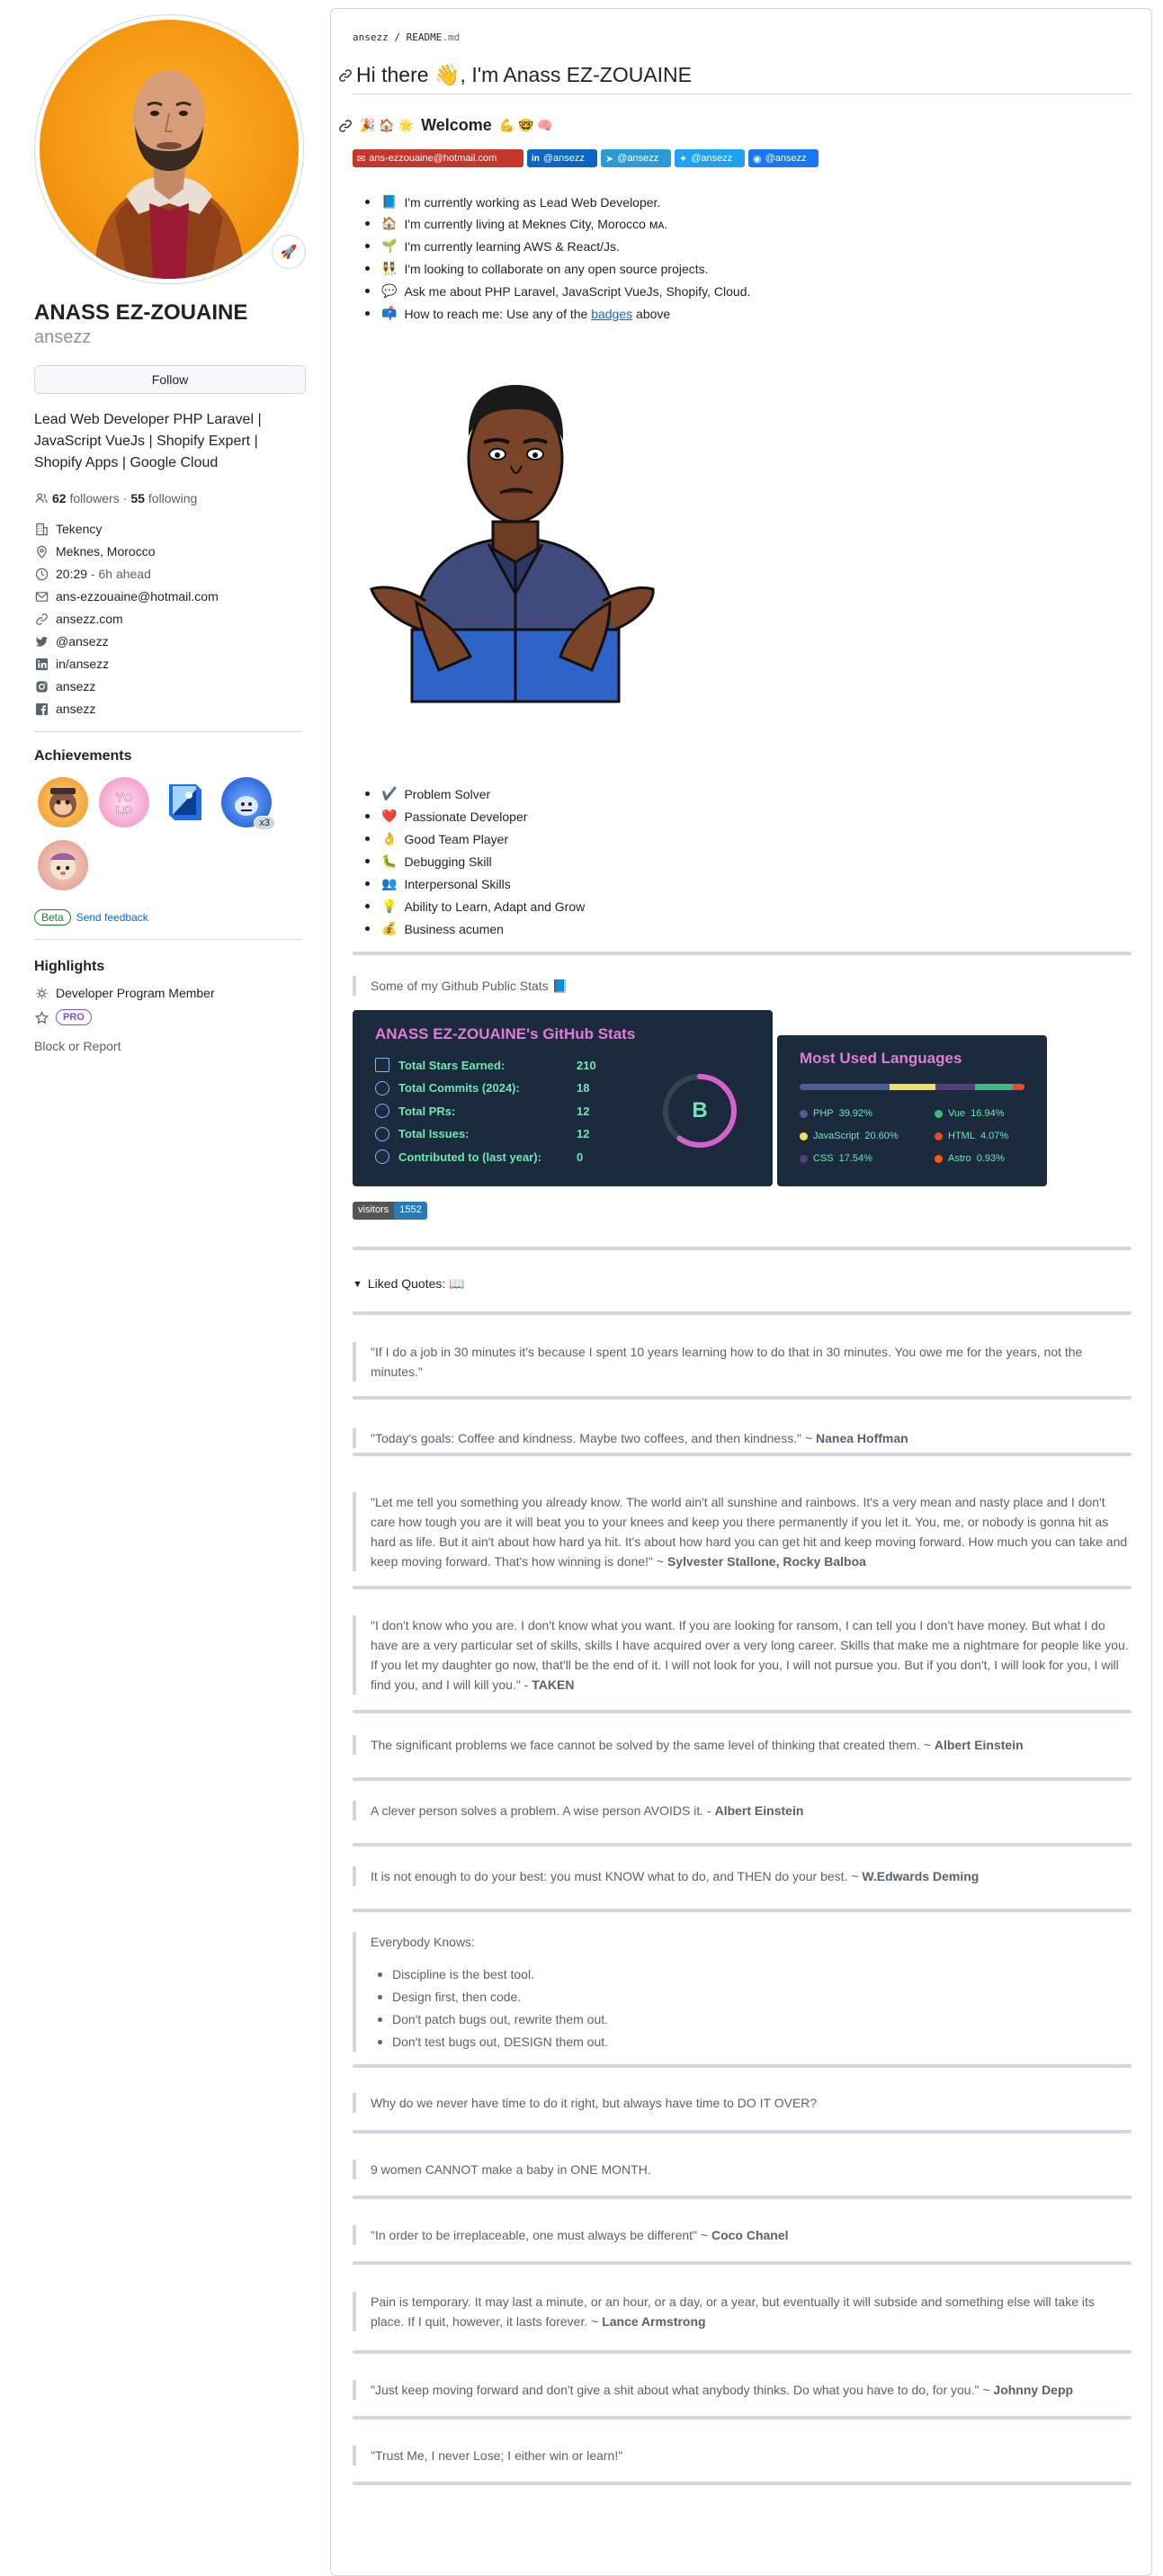  What do you see at coordinates (536, 158) in the screenshot?
I see `linkedin-icon: in` at bounding box center [536, 158].